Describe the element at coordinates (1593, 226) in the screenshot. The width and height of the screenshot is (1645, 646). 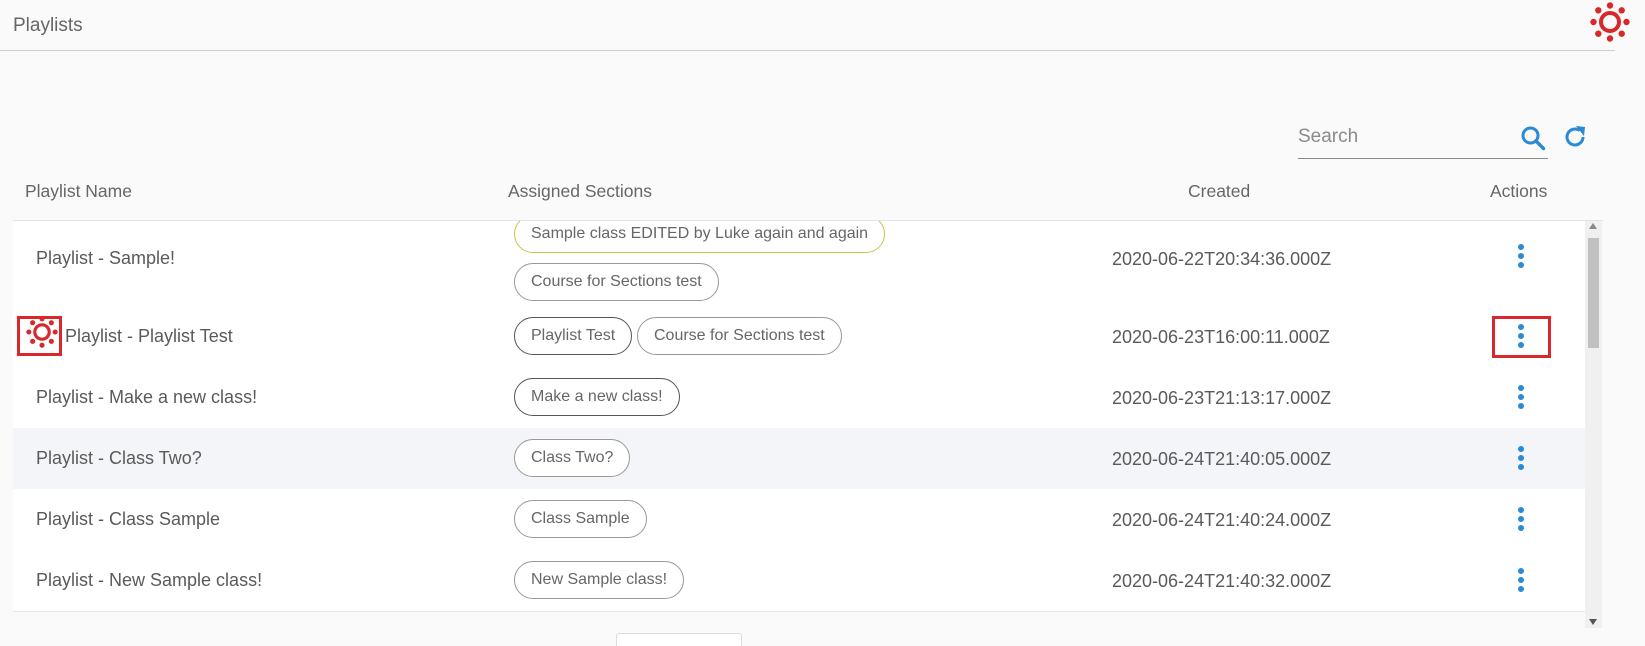
I see `scroll-up-arrow-icon` at that location.